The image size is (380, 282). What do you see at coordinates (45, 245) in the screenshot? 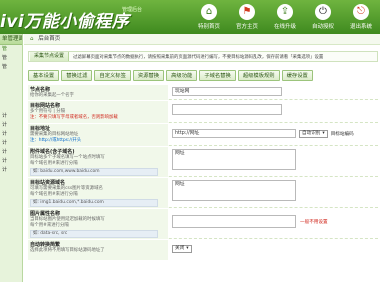
I see `auto-convert-title: 自动转换简繁` at bounding box center [45, 245].